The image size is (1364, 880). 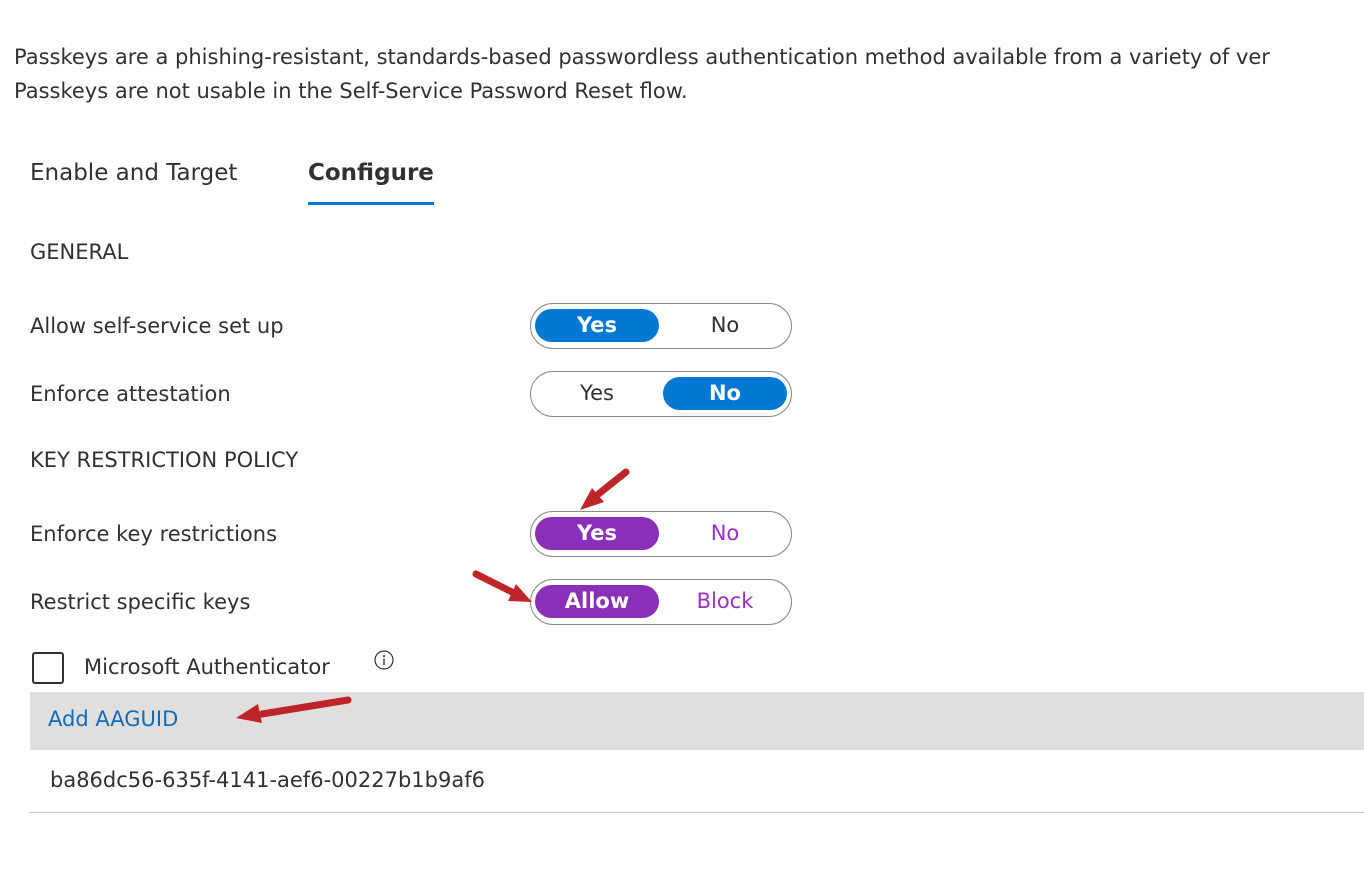 I want to click on aaguid-header-bar: Add AAGUID, so click(x=697, y=721).